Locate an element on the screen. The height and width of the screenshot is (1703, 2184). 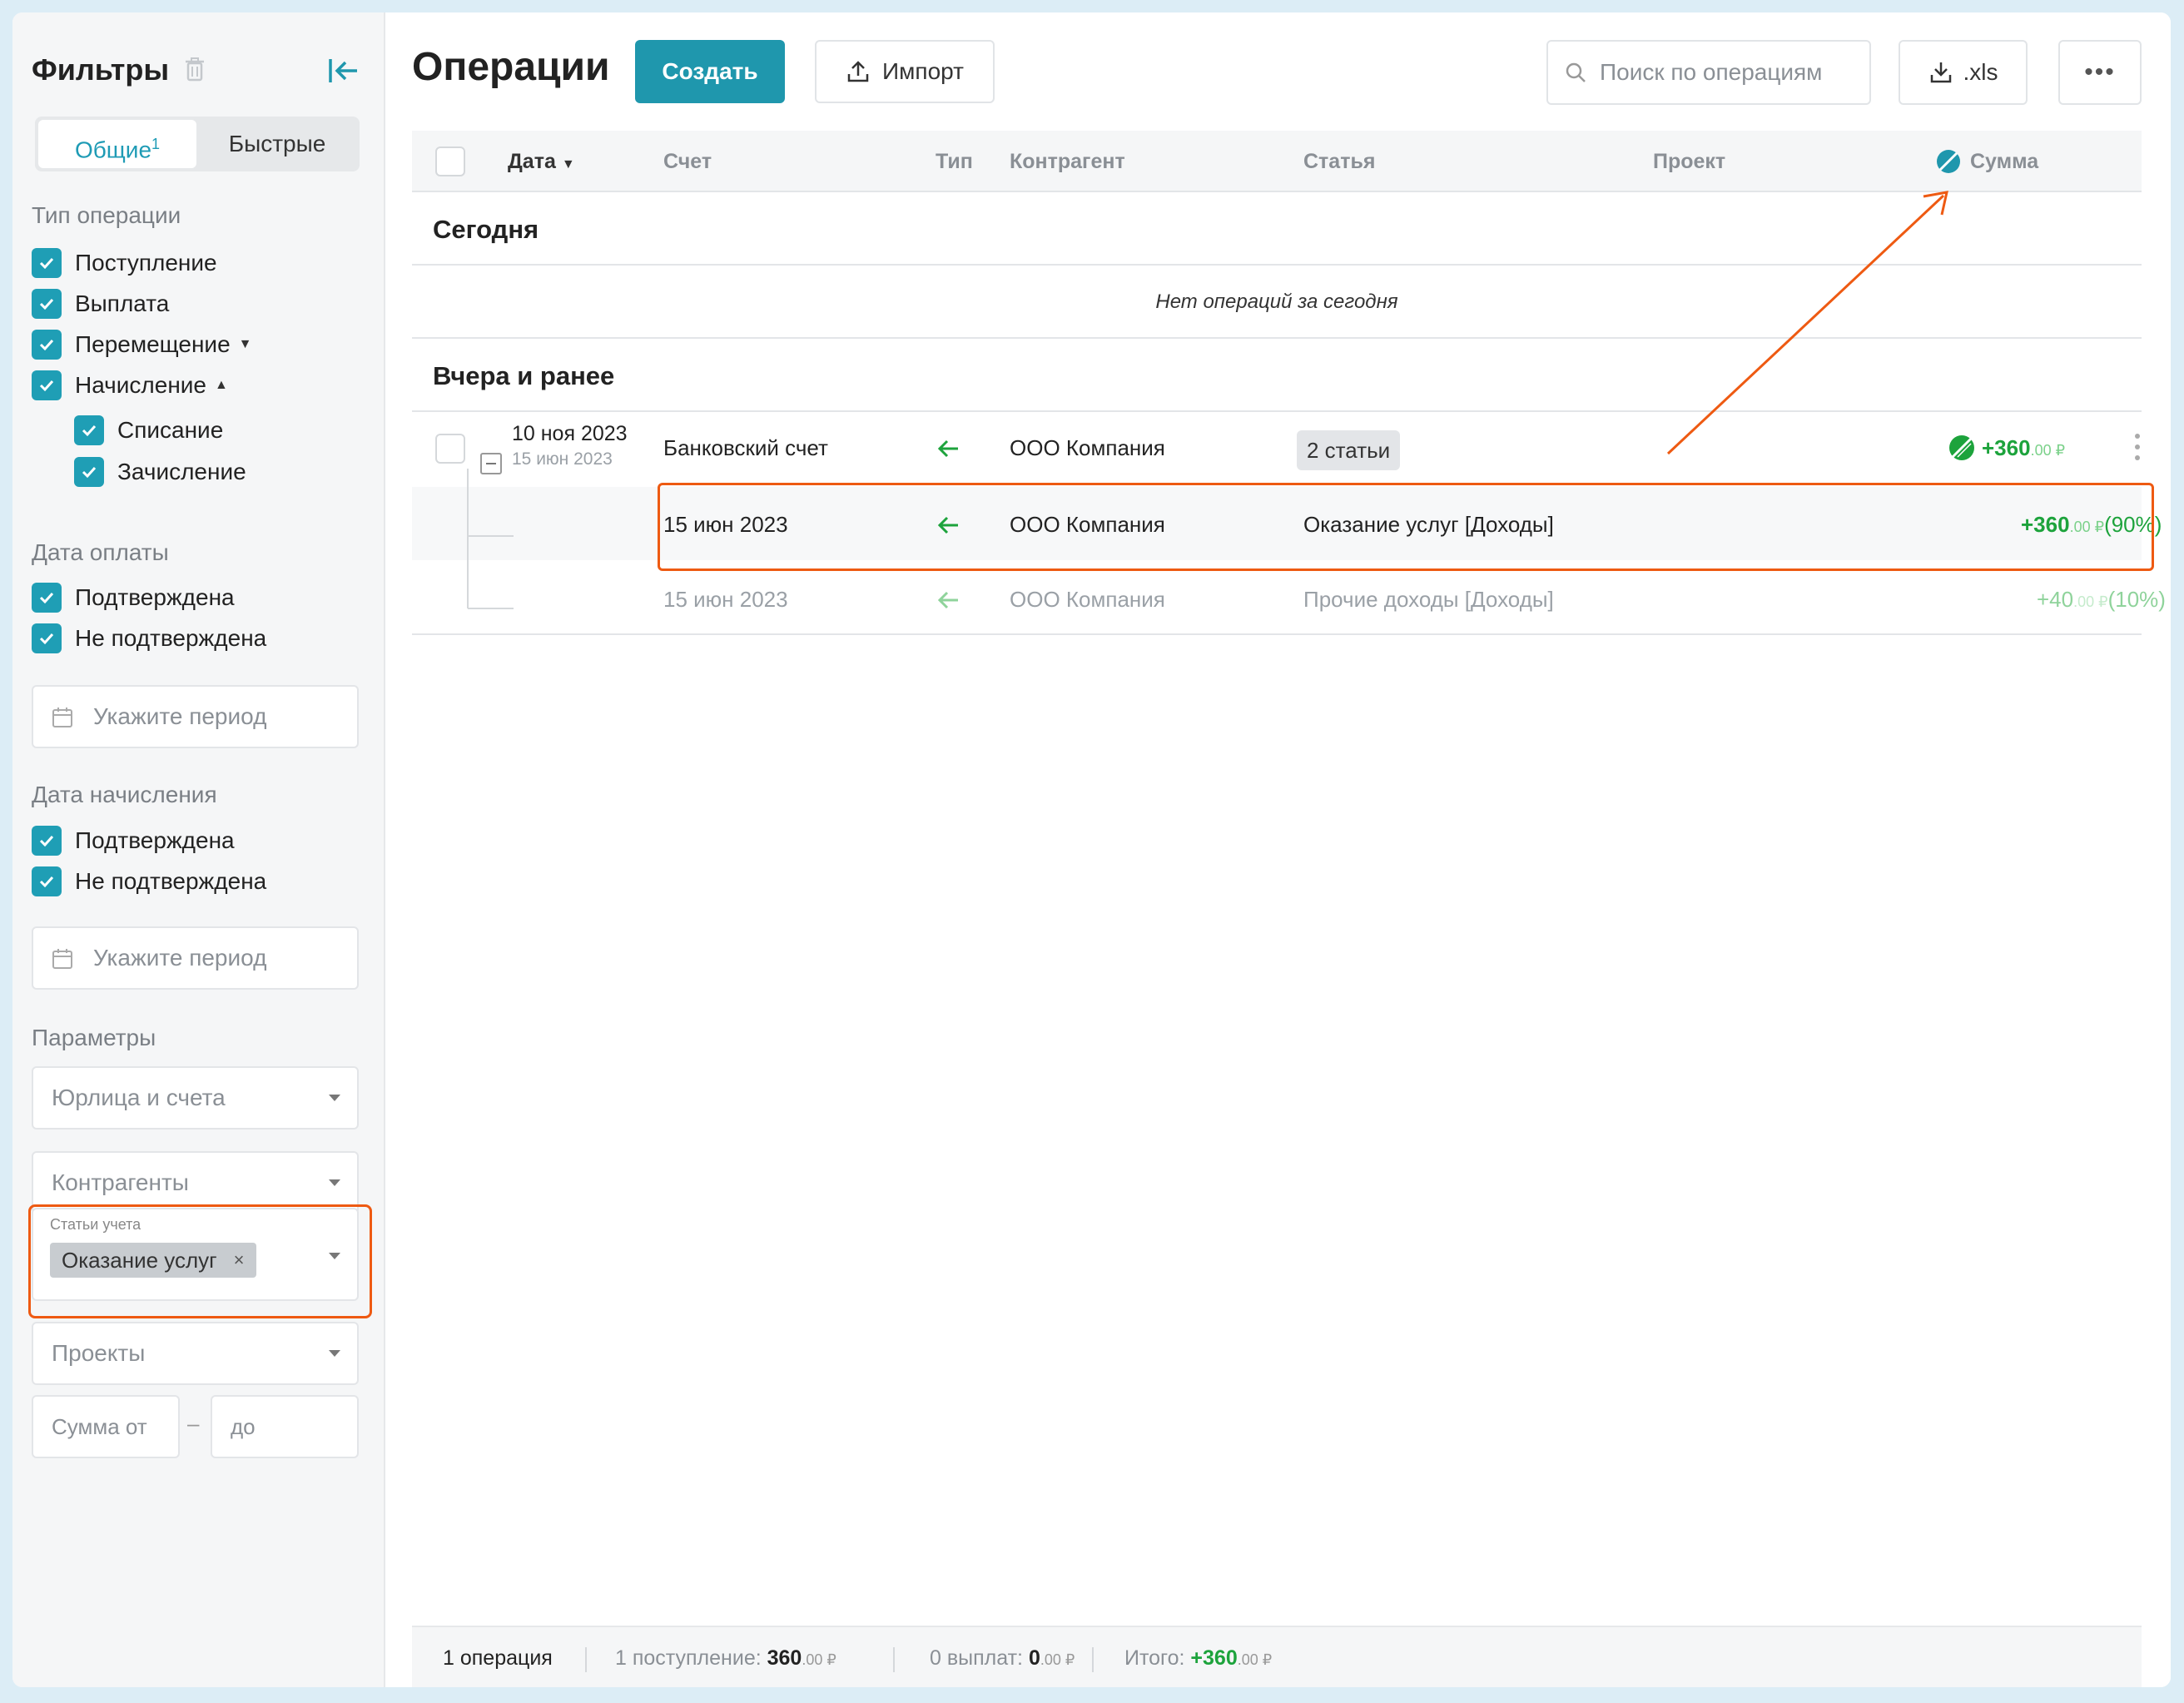
op-account: Банковский счет is located at coordinates (745, 447).